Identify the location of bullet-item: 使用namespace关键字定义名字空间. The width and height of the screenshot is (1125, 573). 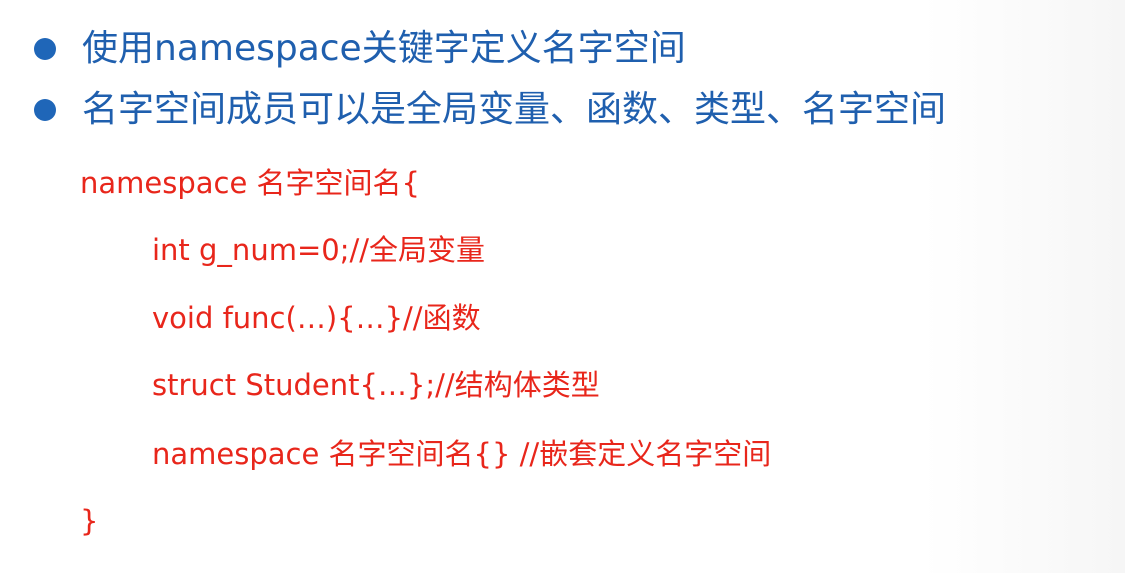
(360, 49).